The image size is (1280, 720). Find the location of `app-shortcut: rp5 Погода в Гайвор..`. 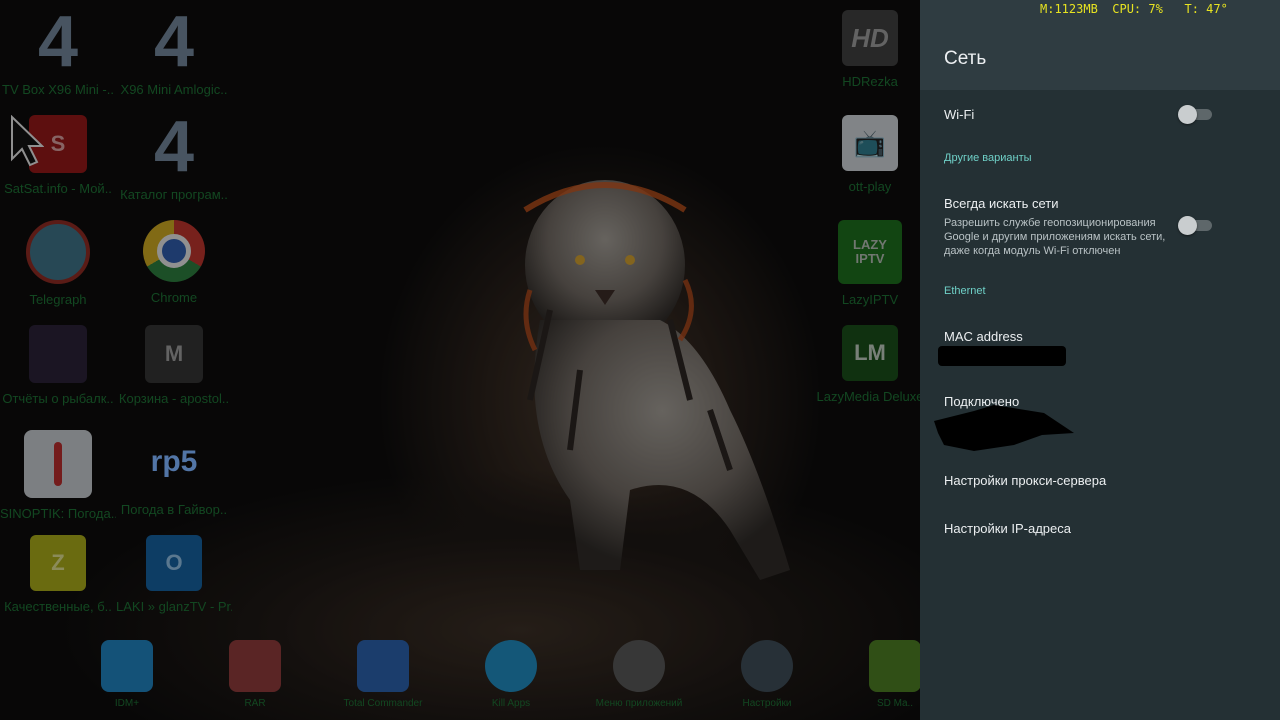

app-shortcut: rp5 Погода в Гайвор.. is located at coordinates (174, 473).